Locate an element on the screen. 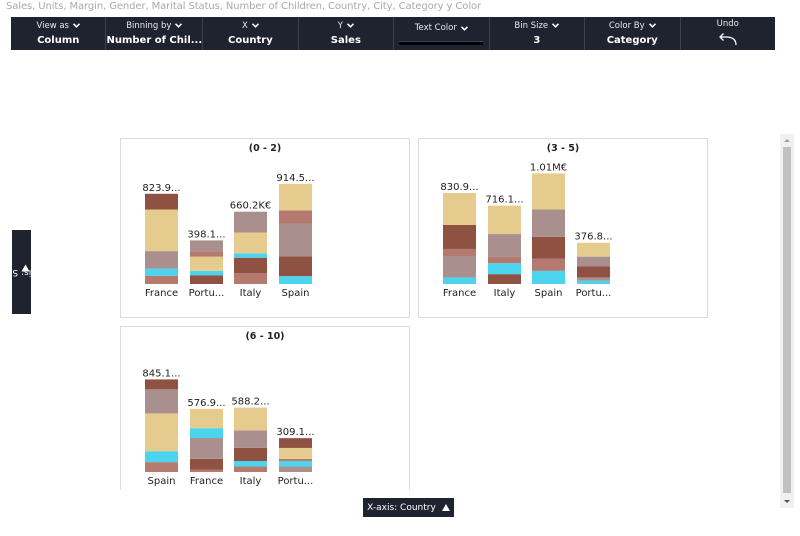 This screenshot has width=800, height=536. scrollbar-thumb is located at coordinates (787, 320).